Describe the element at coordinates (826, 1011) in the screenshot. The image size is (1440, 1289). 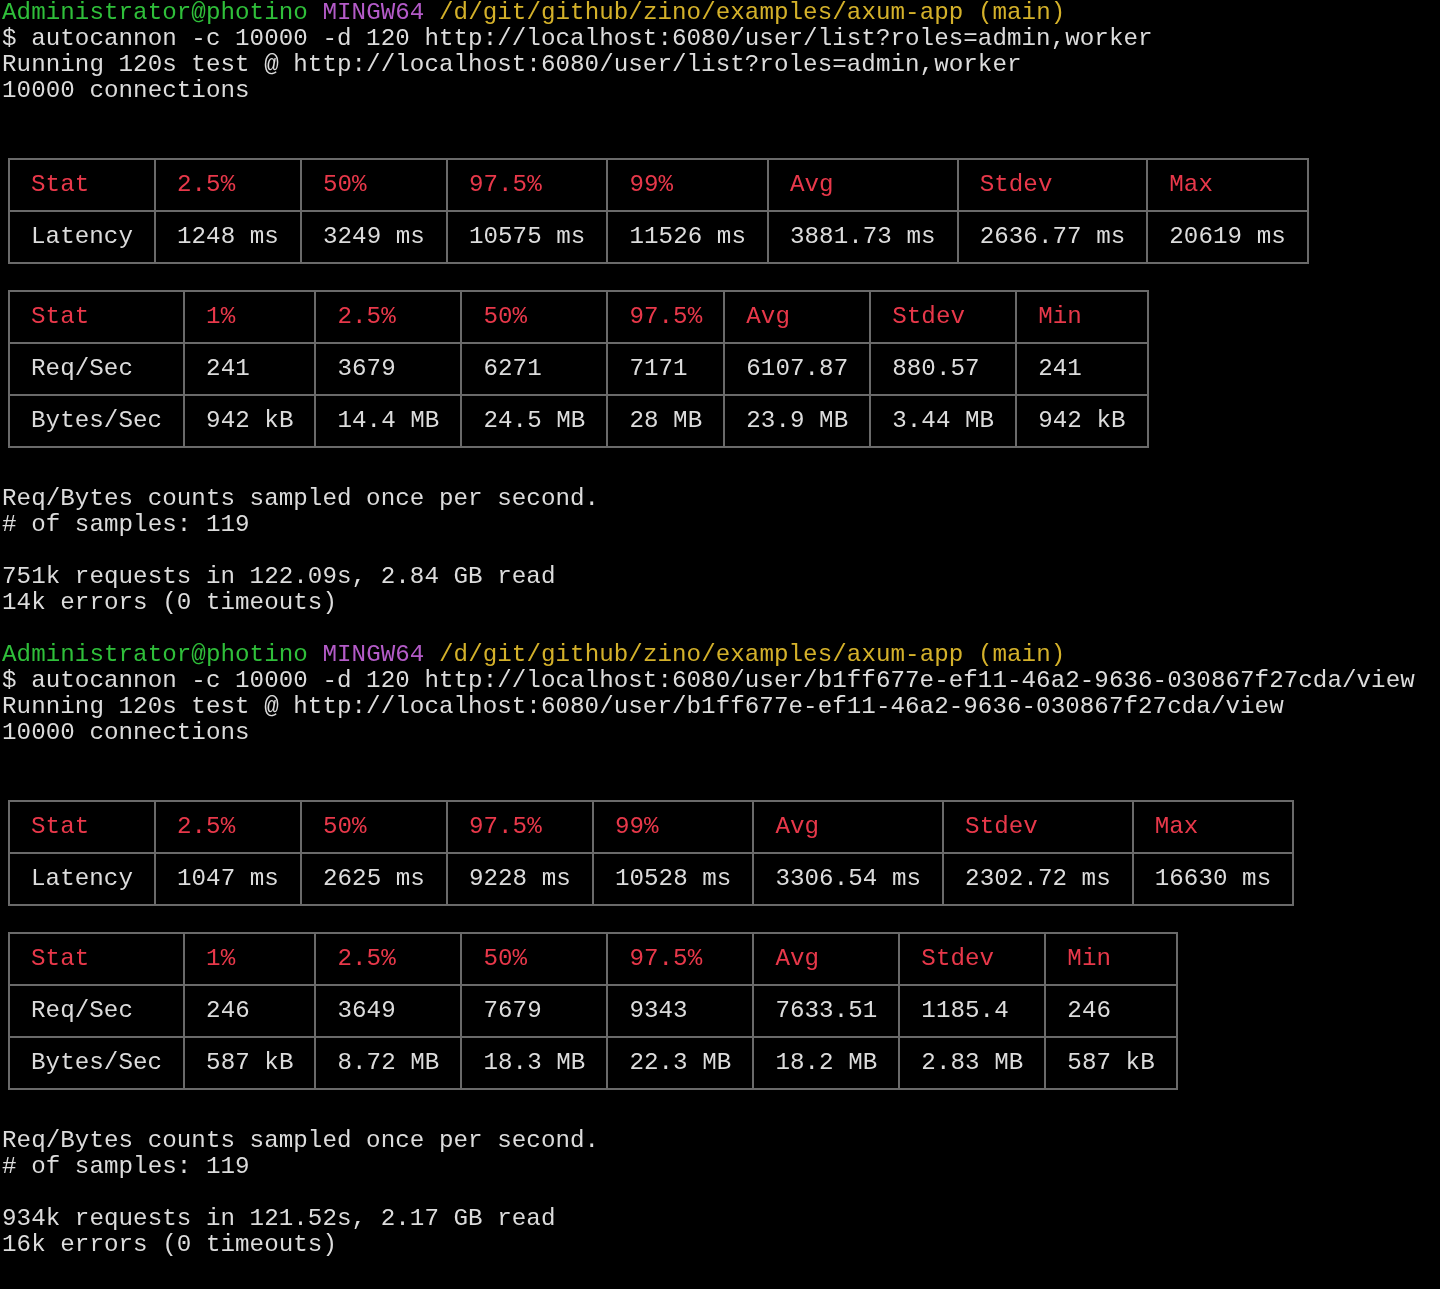
I see `table-cell: 7633.51` at that location.